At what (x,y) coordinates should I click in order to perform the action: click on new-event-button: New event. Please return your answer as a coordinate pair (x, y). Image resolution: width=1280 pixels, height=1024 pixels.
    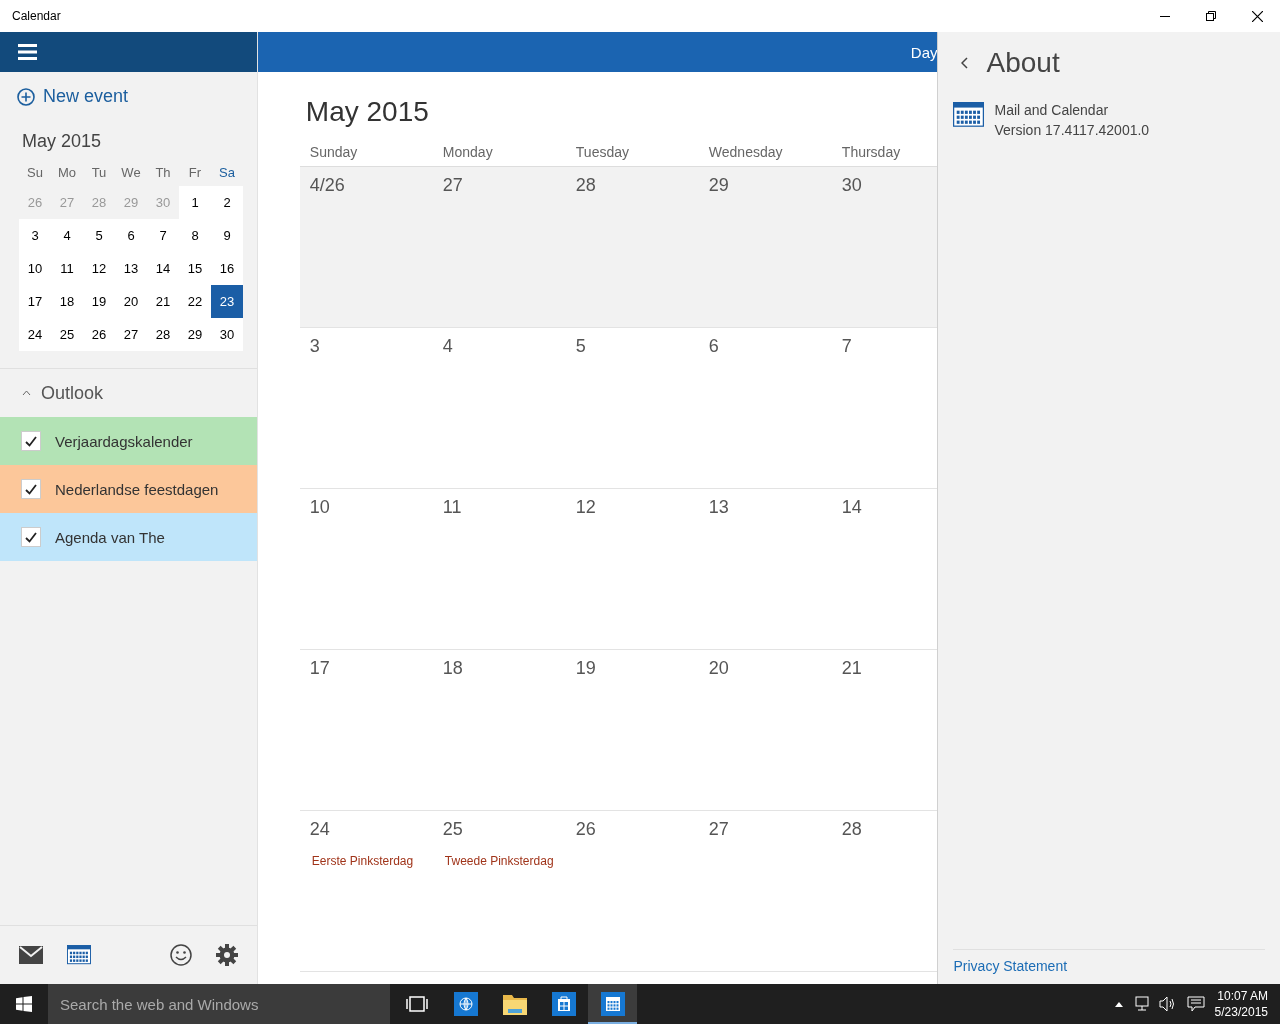
    Looking at the image, I should click on (73, 96).